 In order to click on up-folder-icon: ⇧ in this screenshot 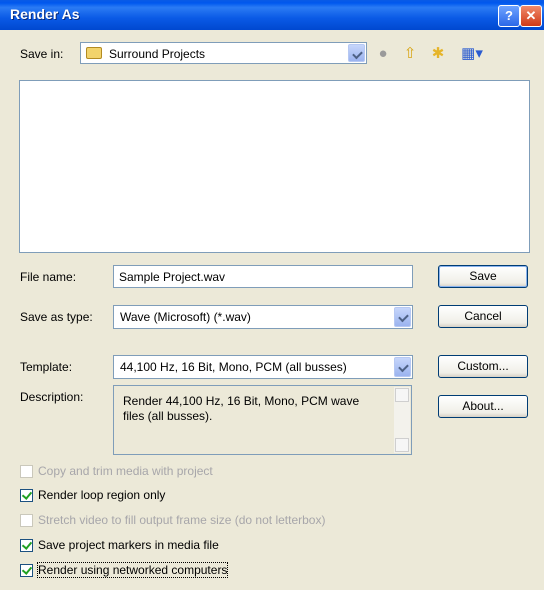, I will do `click(410, 54)`.